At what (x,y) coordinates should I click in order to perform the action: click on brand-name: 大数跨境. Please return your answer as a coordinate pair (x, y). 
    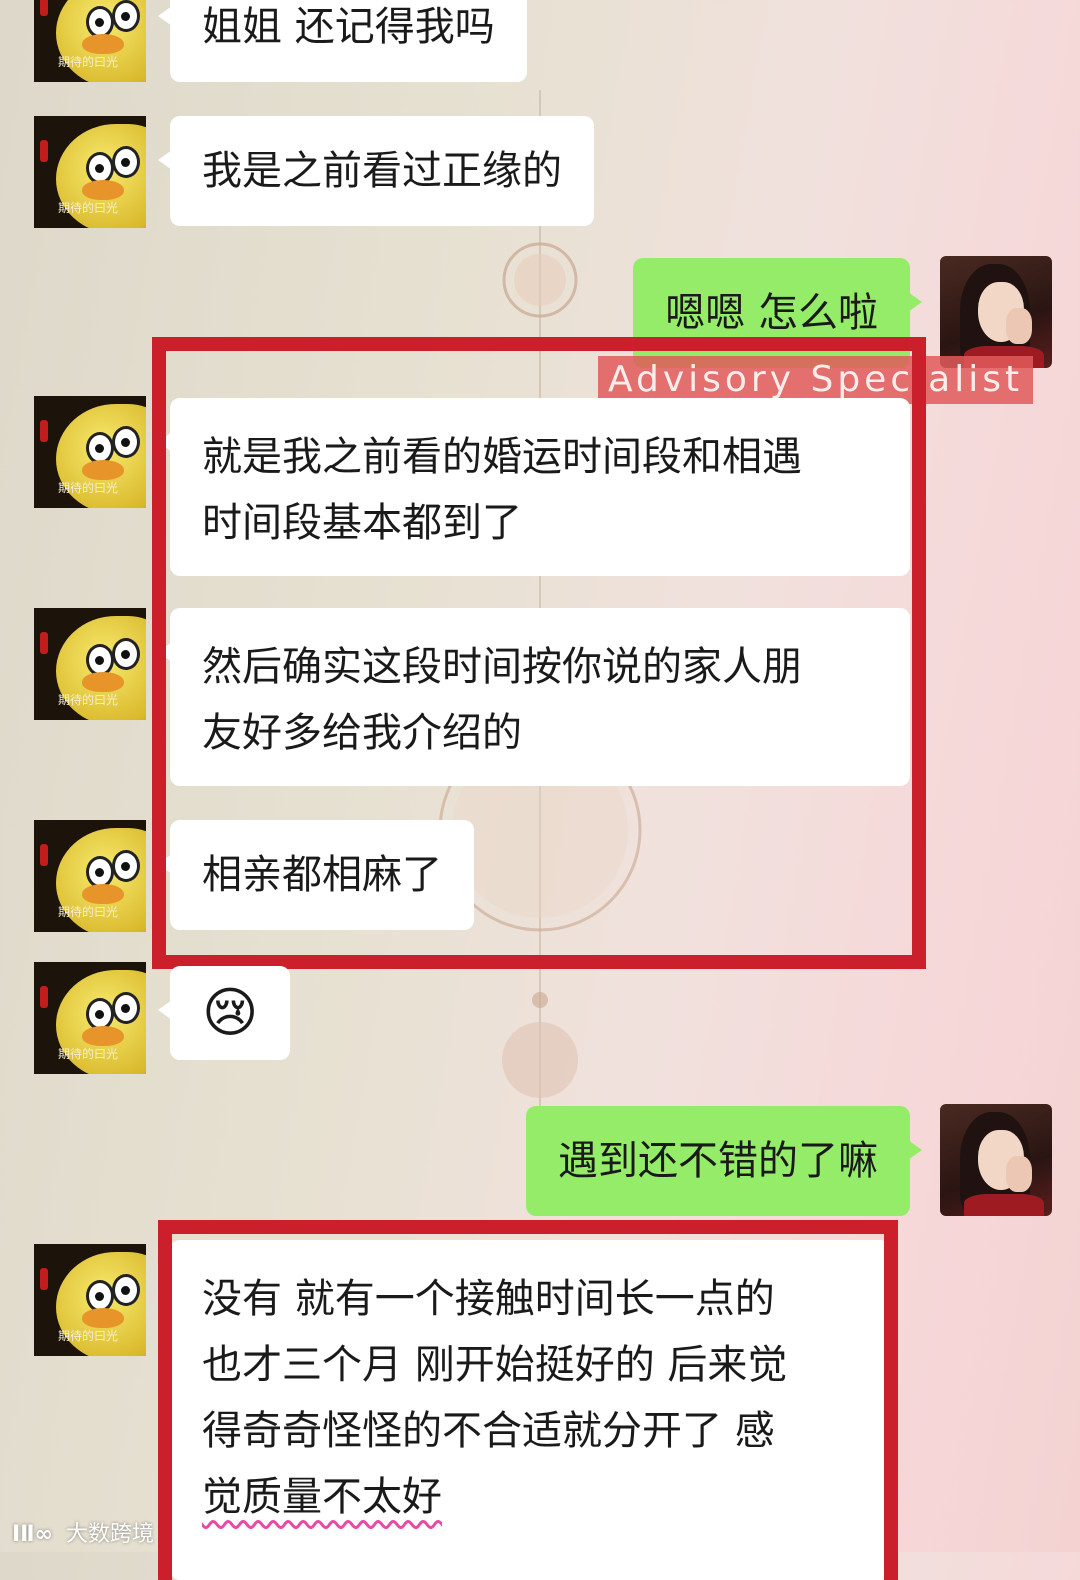
    Looking at the image, I should click on (110, 1534).